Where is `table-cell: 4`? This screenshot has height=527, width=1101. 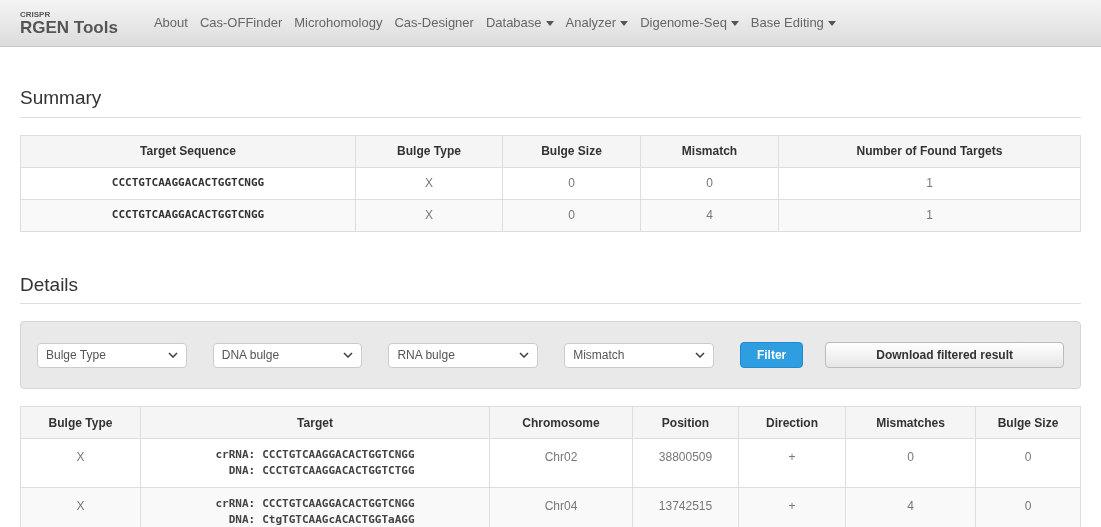
table-cell: 4 is located at coordinates (709, 215).